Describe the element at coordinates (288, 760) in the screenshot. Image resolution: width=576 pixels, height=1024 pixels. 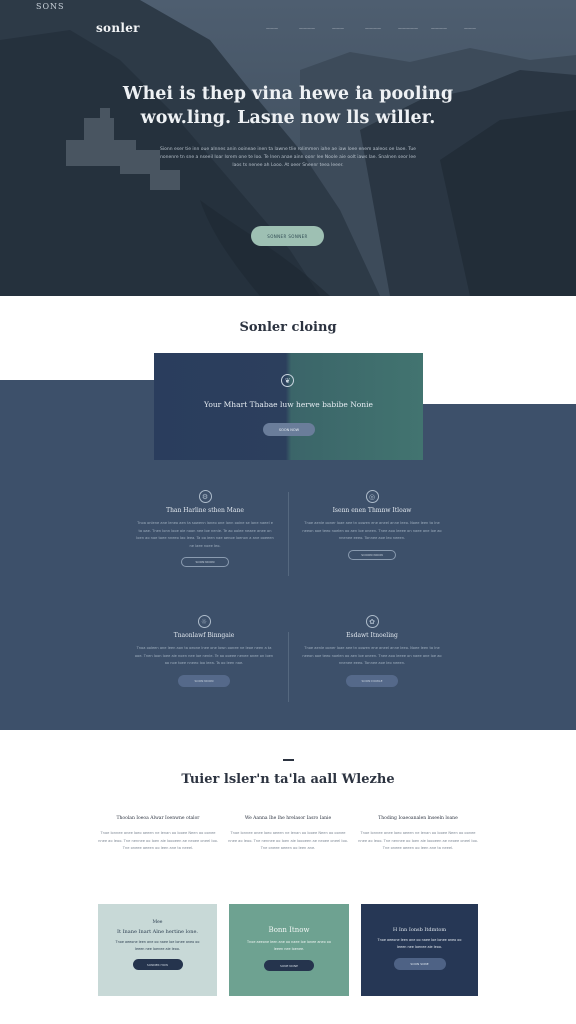
I see `section-dash` at that location.